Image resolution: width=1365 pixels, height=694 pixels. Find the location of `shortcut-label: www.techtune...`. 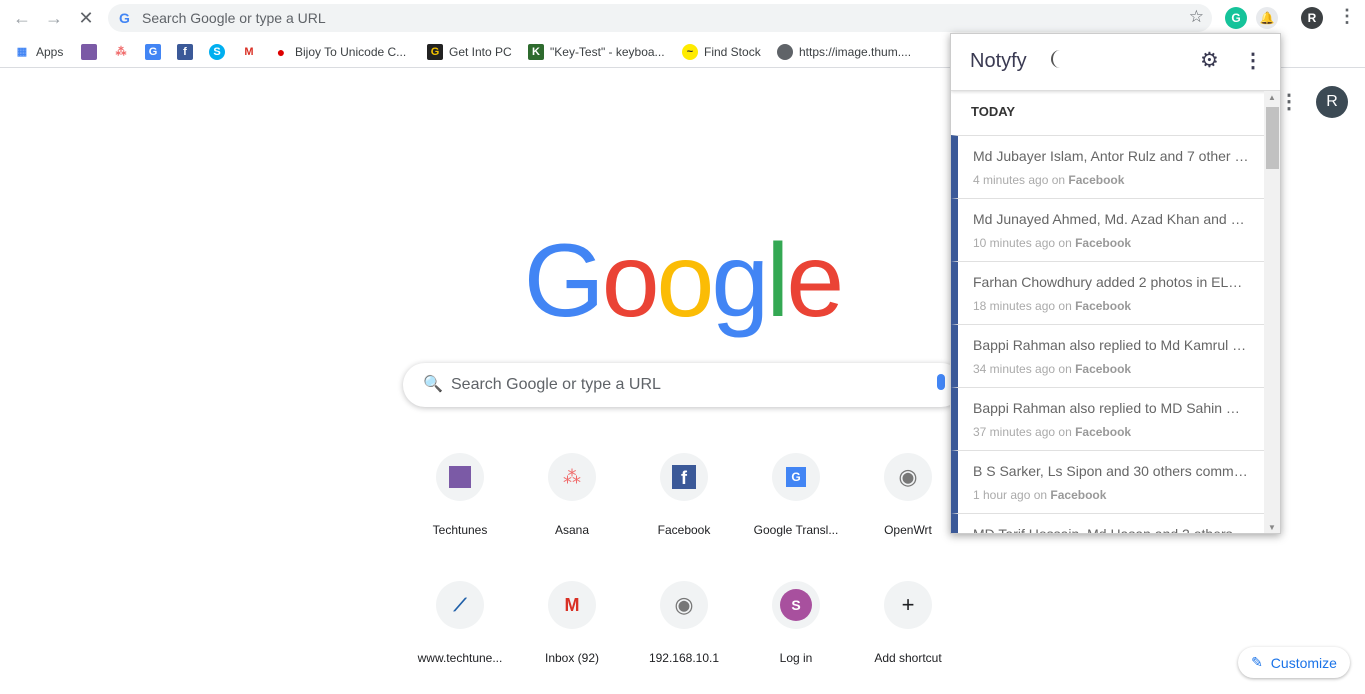

shortcut-label: www.techtune... is located at coordinates (460, 658).